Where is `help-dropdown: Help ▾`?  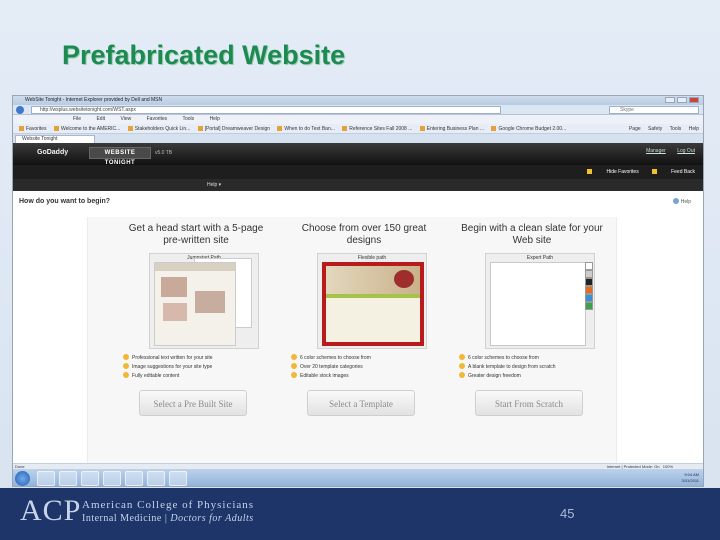 help-dropdown: Help ▾ is located at coordinates (214, 185).